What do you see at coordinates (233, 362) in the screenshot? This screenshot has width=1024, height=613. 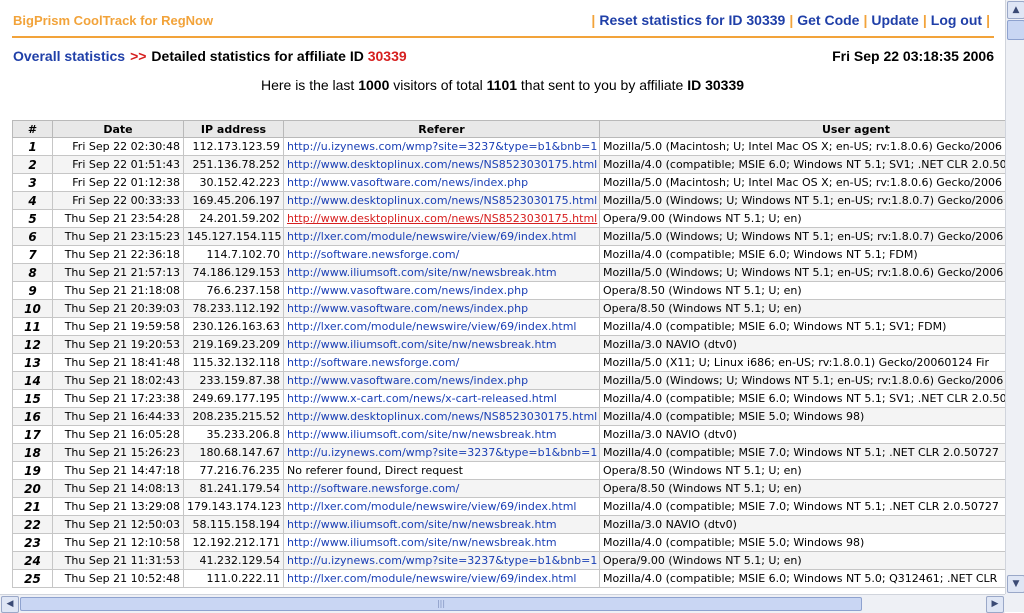 I see `row-ip-cell: 115.32.132.118` at bounding box center [233, 362].